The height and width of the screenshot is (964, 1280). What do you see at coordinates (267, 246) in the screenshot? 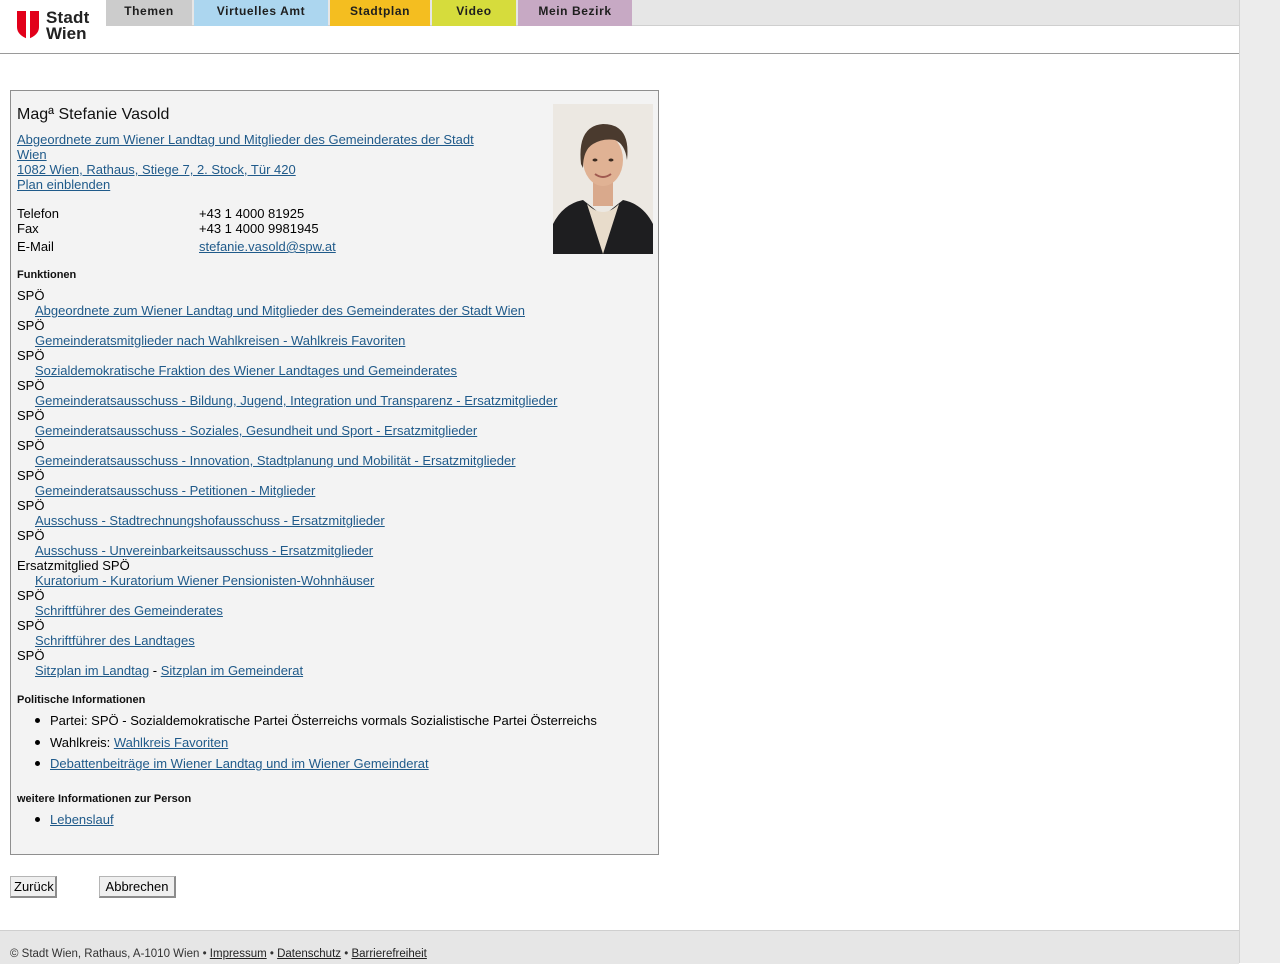
I see `email-link: stefanie.vasold@spw.at` at bounding box center [267, 246].